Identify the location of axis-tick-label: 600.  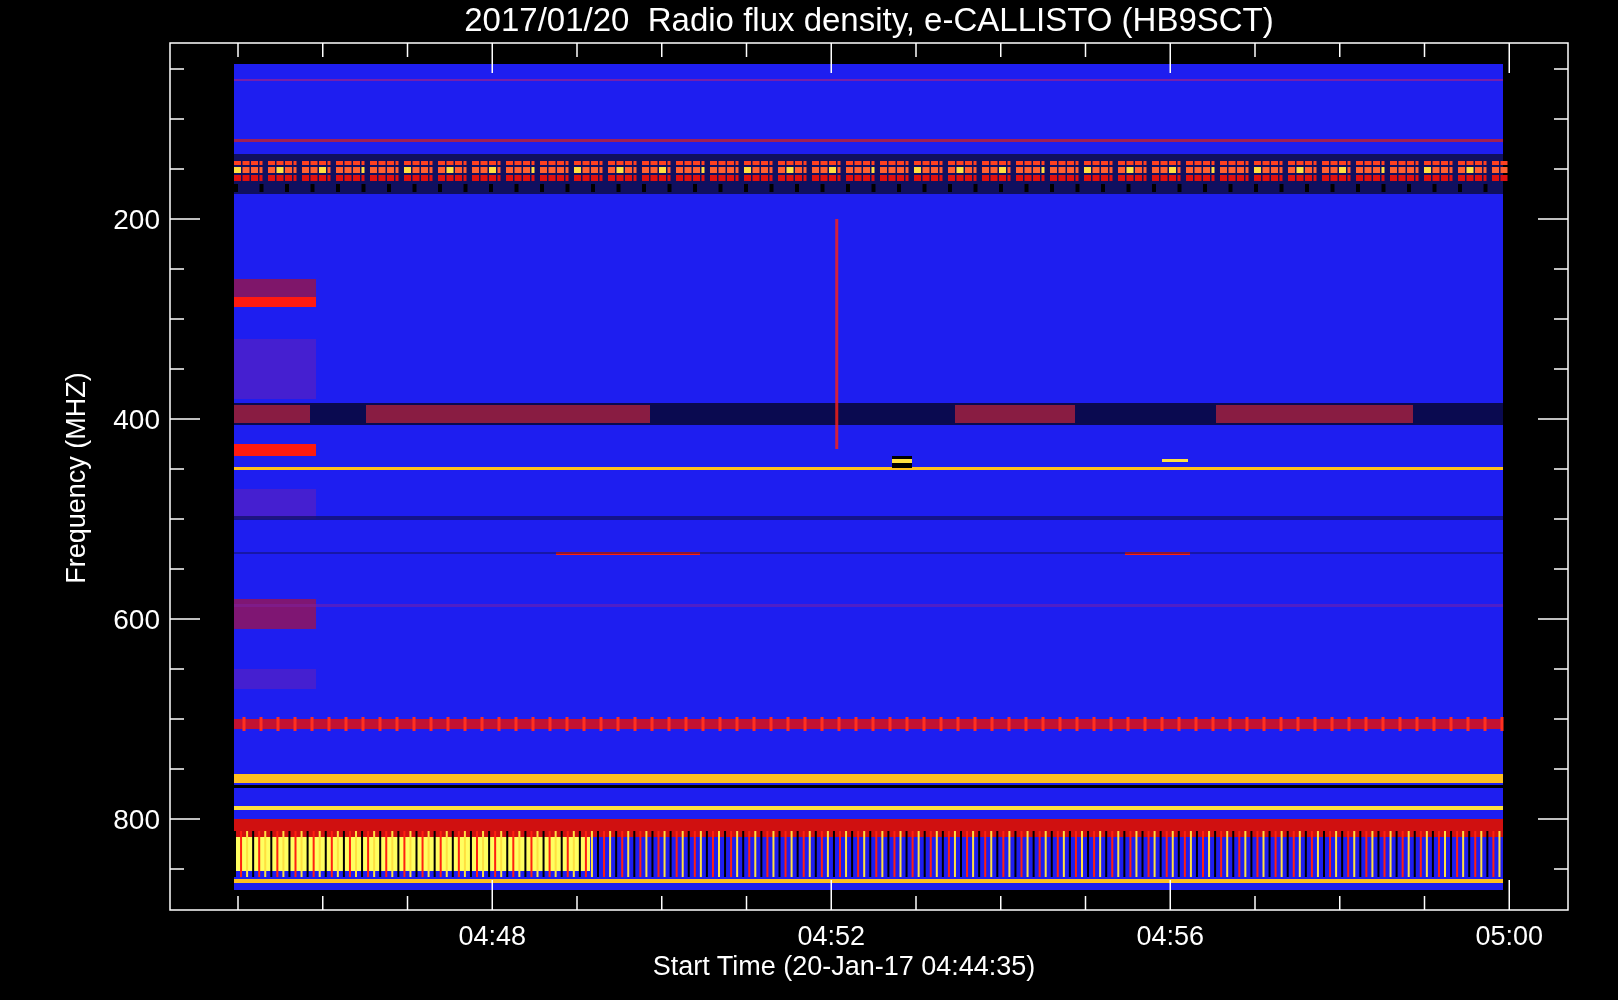
(136, 619).